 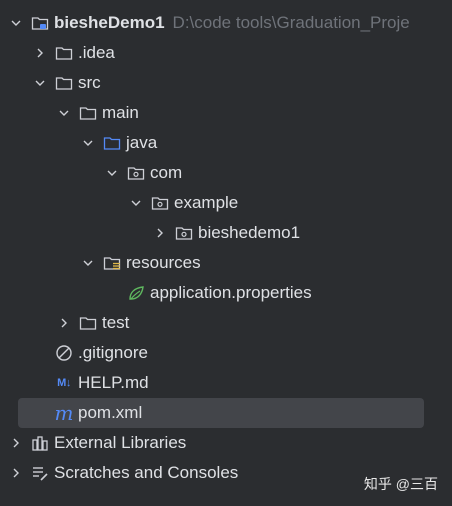 I want to click on module-folder-icon, so click(x=40, y=23).